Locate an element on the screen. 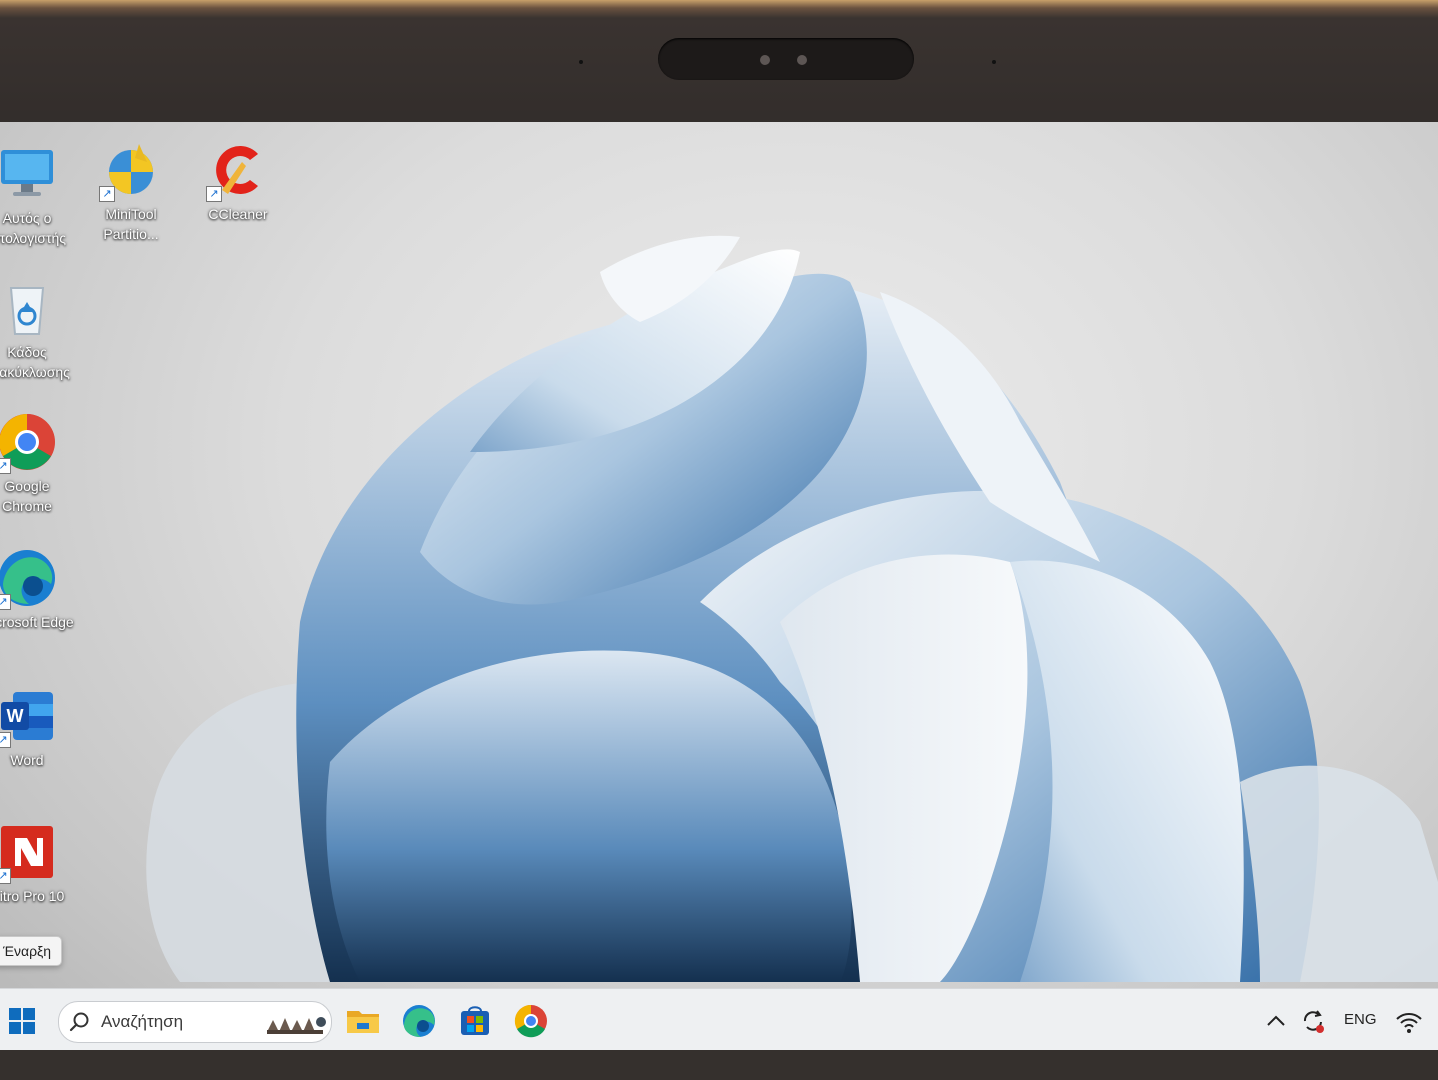 The height and width of the screenshot is (1080, 1438). wifi-icon is located at coordinates (1409, 1023).